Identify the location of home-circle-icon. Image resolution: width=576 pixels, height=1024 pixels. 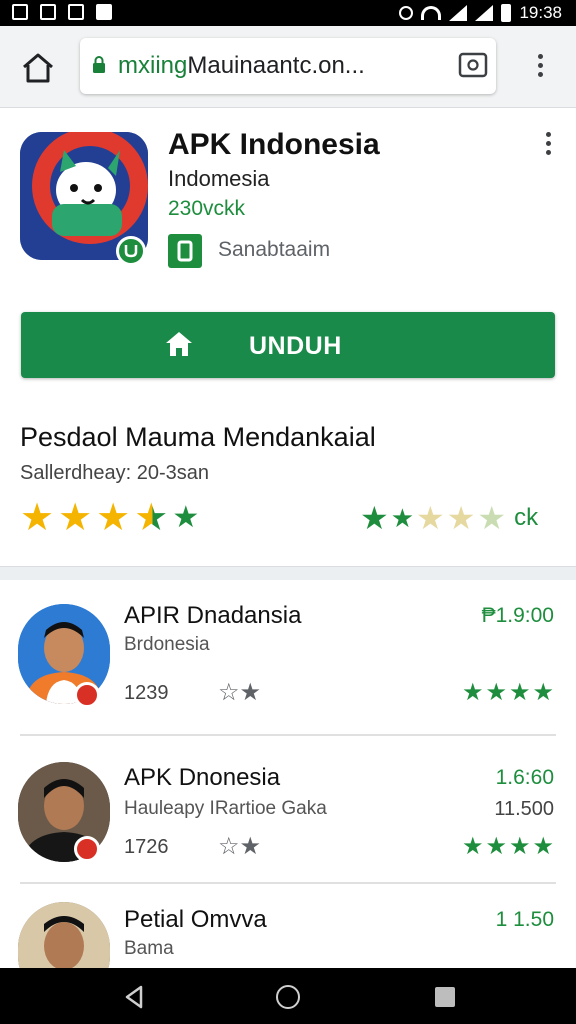
(288, 997).